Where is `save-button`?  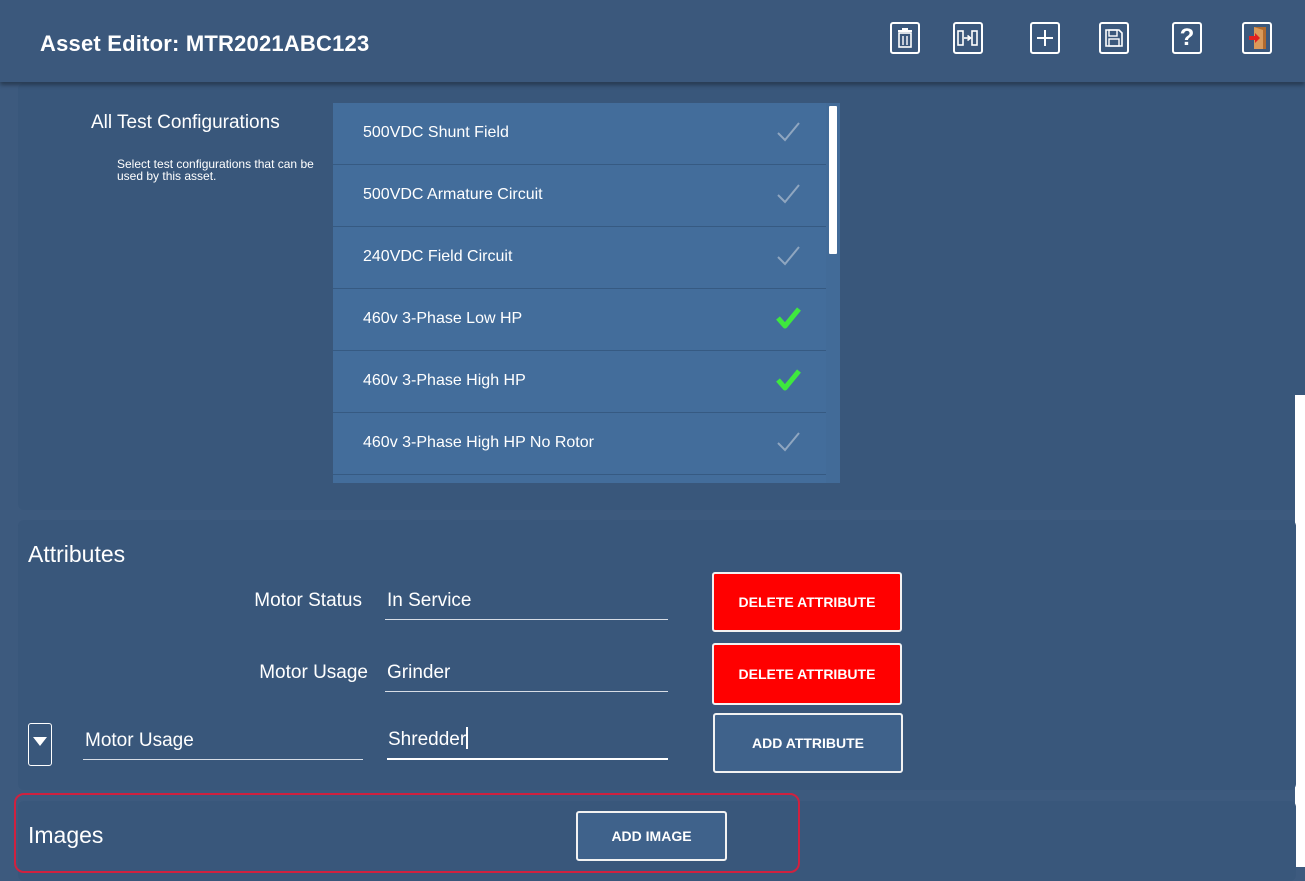
save-button is located at coordinates (1114, 38).